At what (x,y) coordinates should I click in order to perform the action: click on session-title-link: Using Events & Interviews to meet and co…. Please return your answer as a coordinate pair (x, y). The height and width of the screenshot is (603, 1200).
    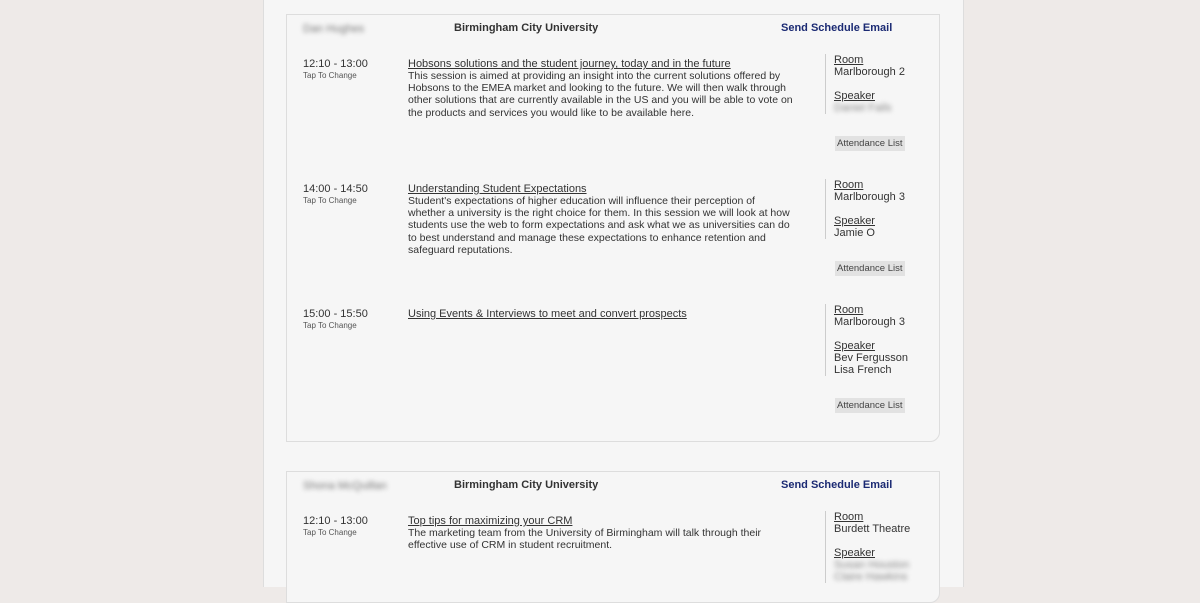
    Looking at the image, I should click on (547, 314).